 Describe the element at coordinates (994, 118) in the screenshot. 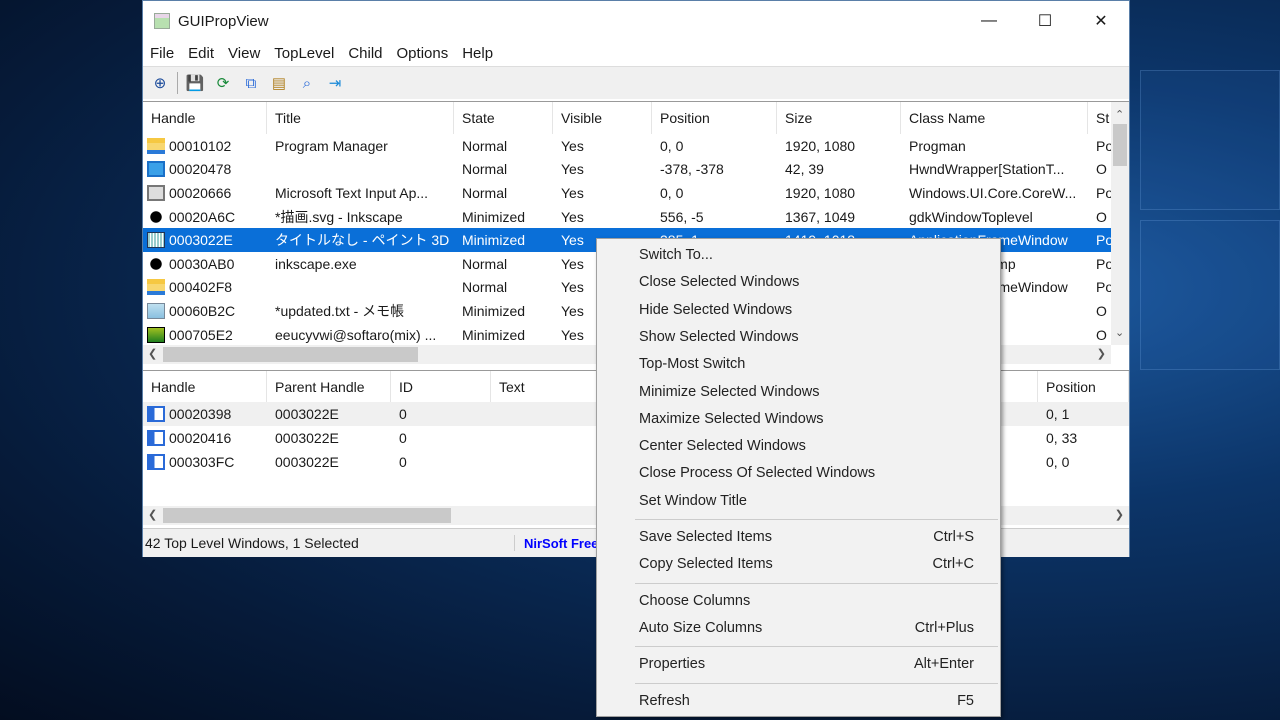

I see `column-header-class-name: Class Name` at that location.